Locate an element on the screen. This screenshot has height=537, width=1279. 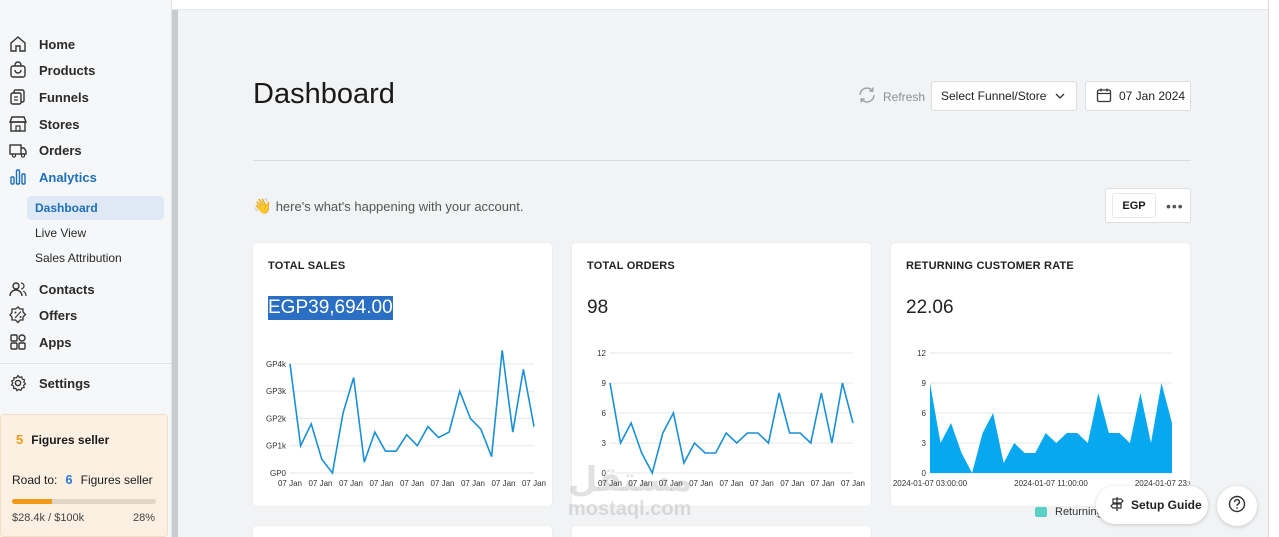
currency-button: EGP is located at coordinates (1134, 205).